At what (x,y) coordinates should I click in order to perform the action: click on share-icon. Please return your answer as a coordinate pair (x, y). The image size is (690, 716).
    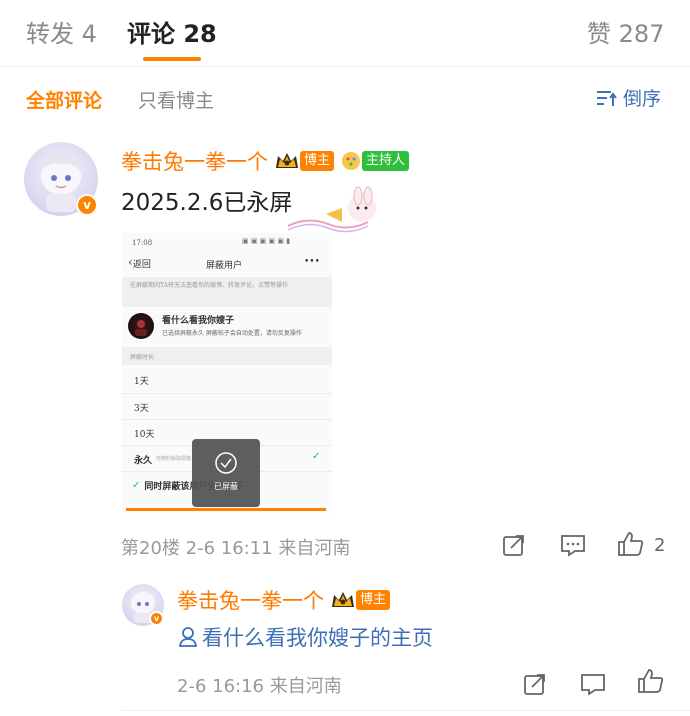
    Looking at the image, I should click on (514, 545).